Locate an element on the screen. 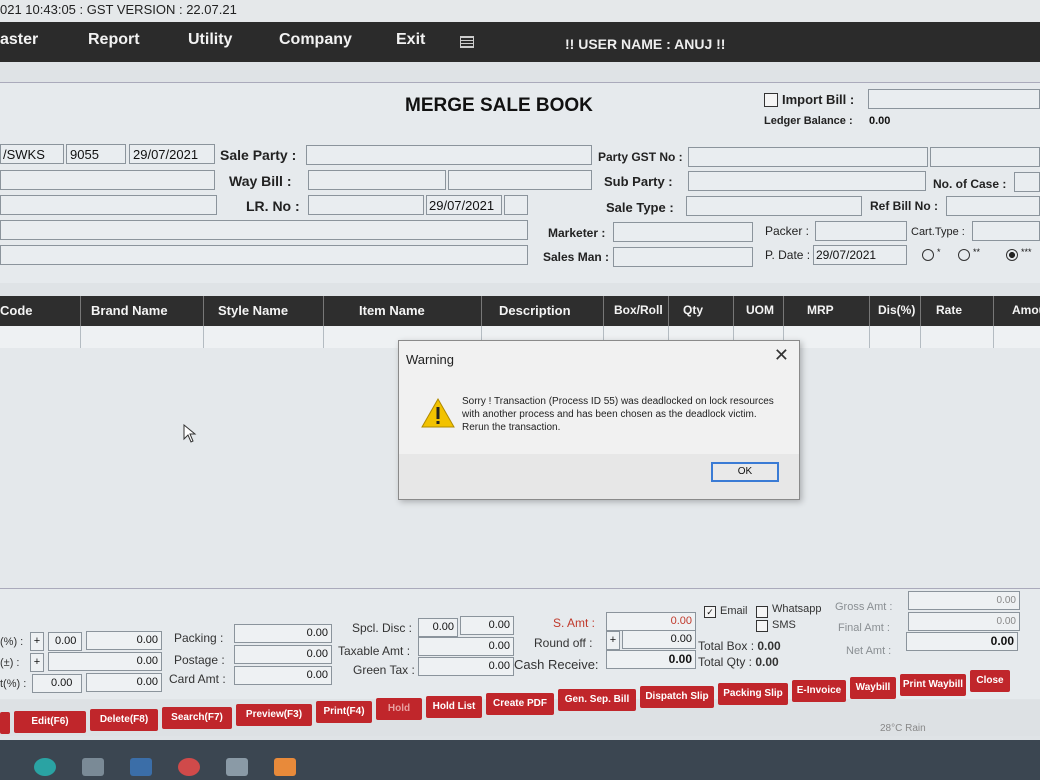 This screenshot has width=1040, height=780. green-tax-input: 0.00 is located at coordinates (466, 666).